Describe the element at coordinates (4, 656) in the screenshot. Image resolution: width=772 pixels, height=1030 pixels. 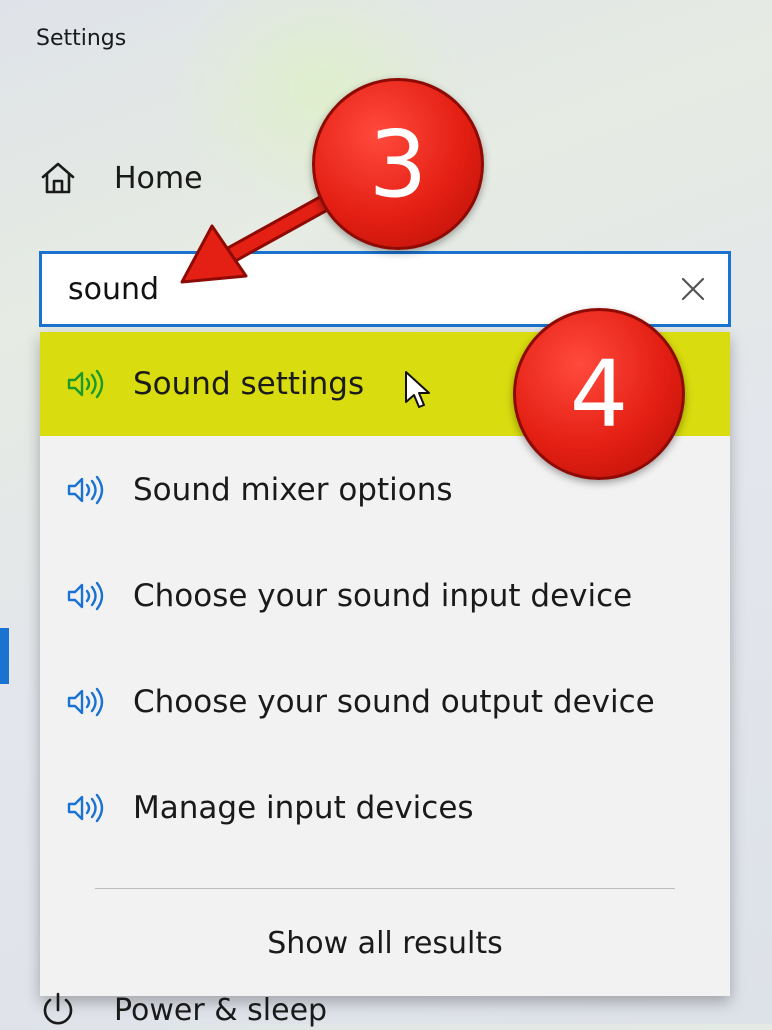
I see `nav-selection-indicator` at that location.